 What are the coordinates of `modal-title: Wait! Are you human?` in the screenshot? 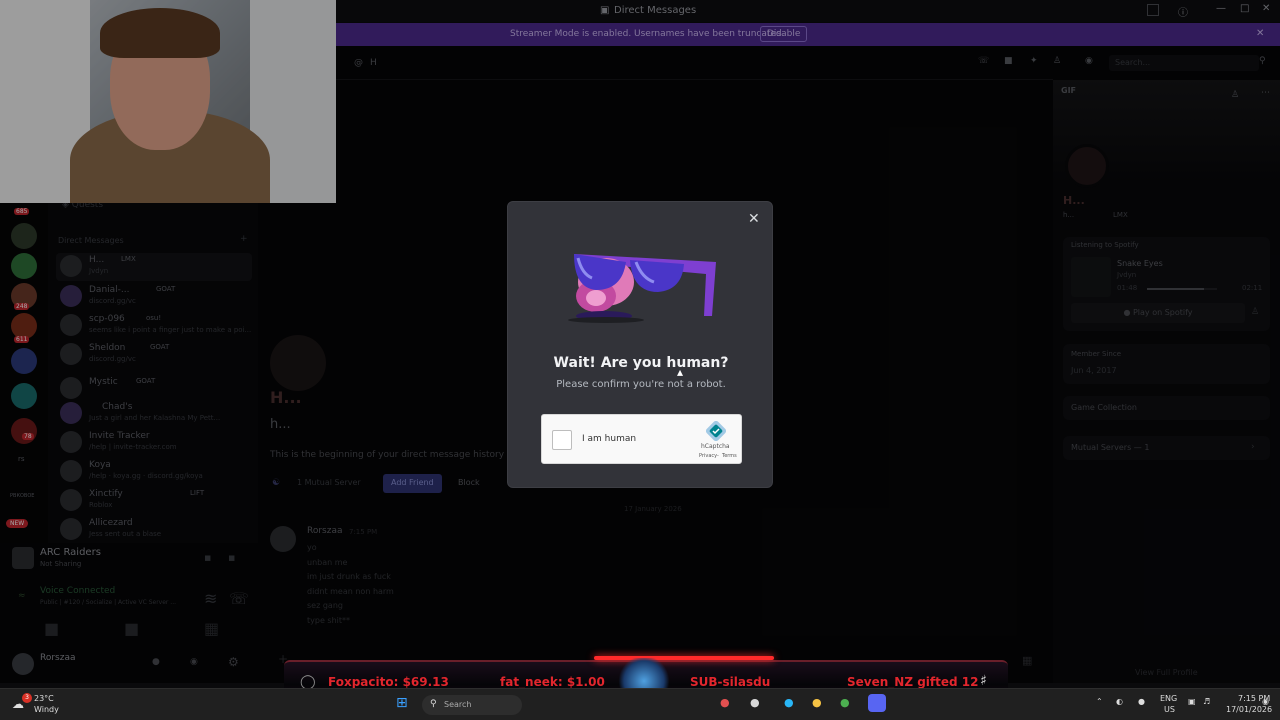 It's located at (641, 363).